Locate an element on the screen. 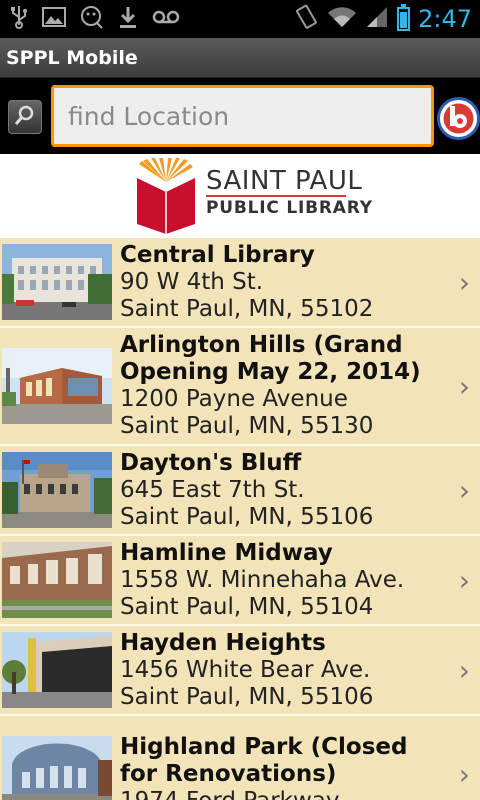 The height and width of the screenshot is (800, 480). bibliocommons-logo-button is located at coordinates (458, 118).